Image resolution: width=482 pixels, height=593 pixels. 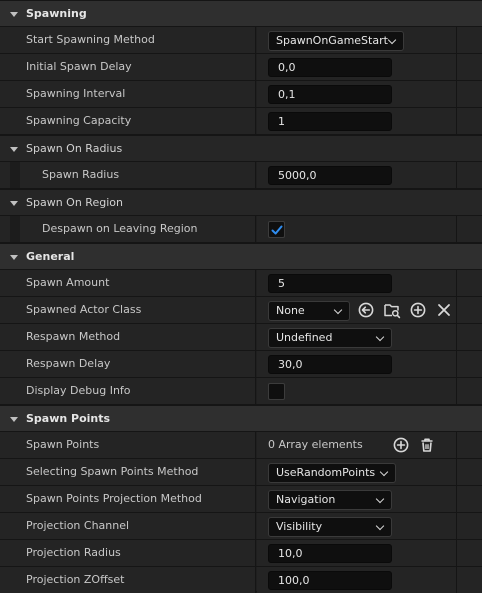 I want to click on property-label: Despawn on Leaving Region, so click(x=120, y=228).